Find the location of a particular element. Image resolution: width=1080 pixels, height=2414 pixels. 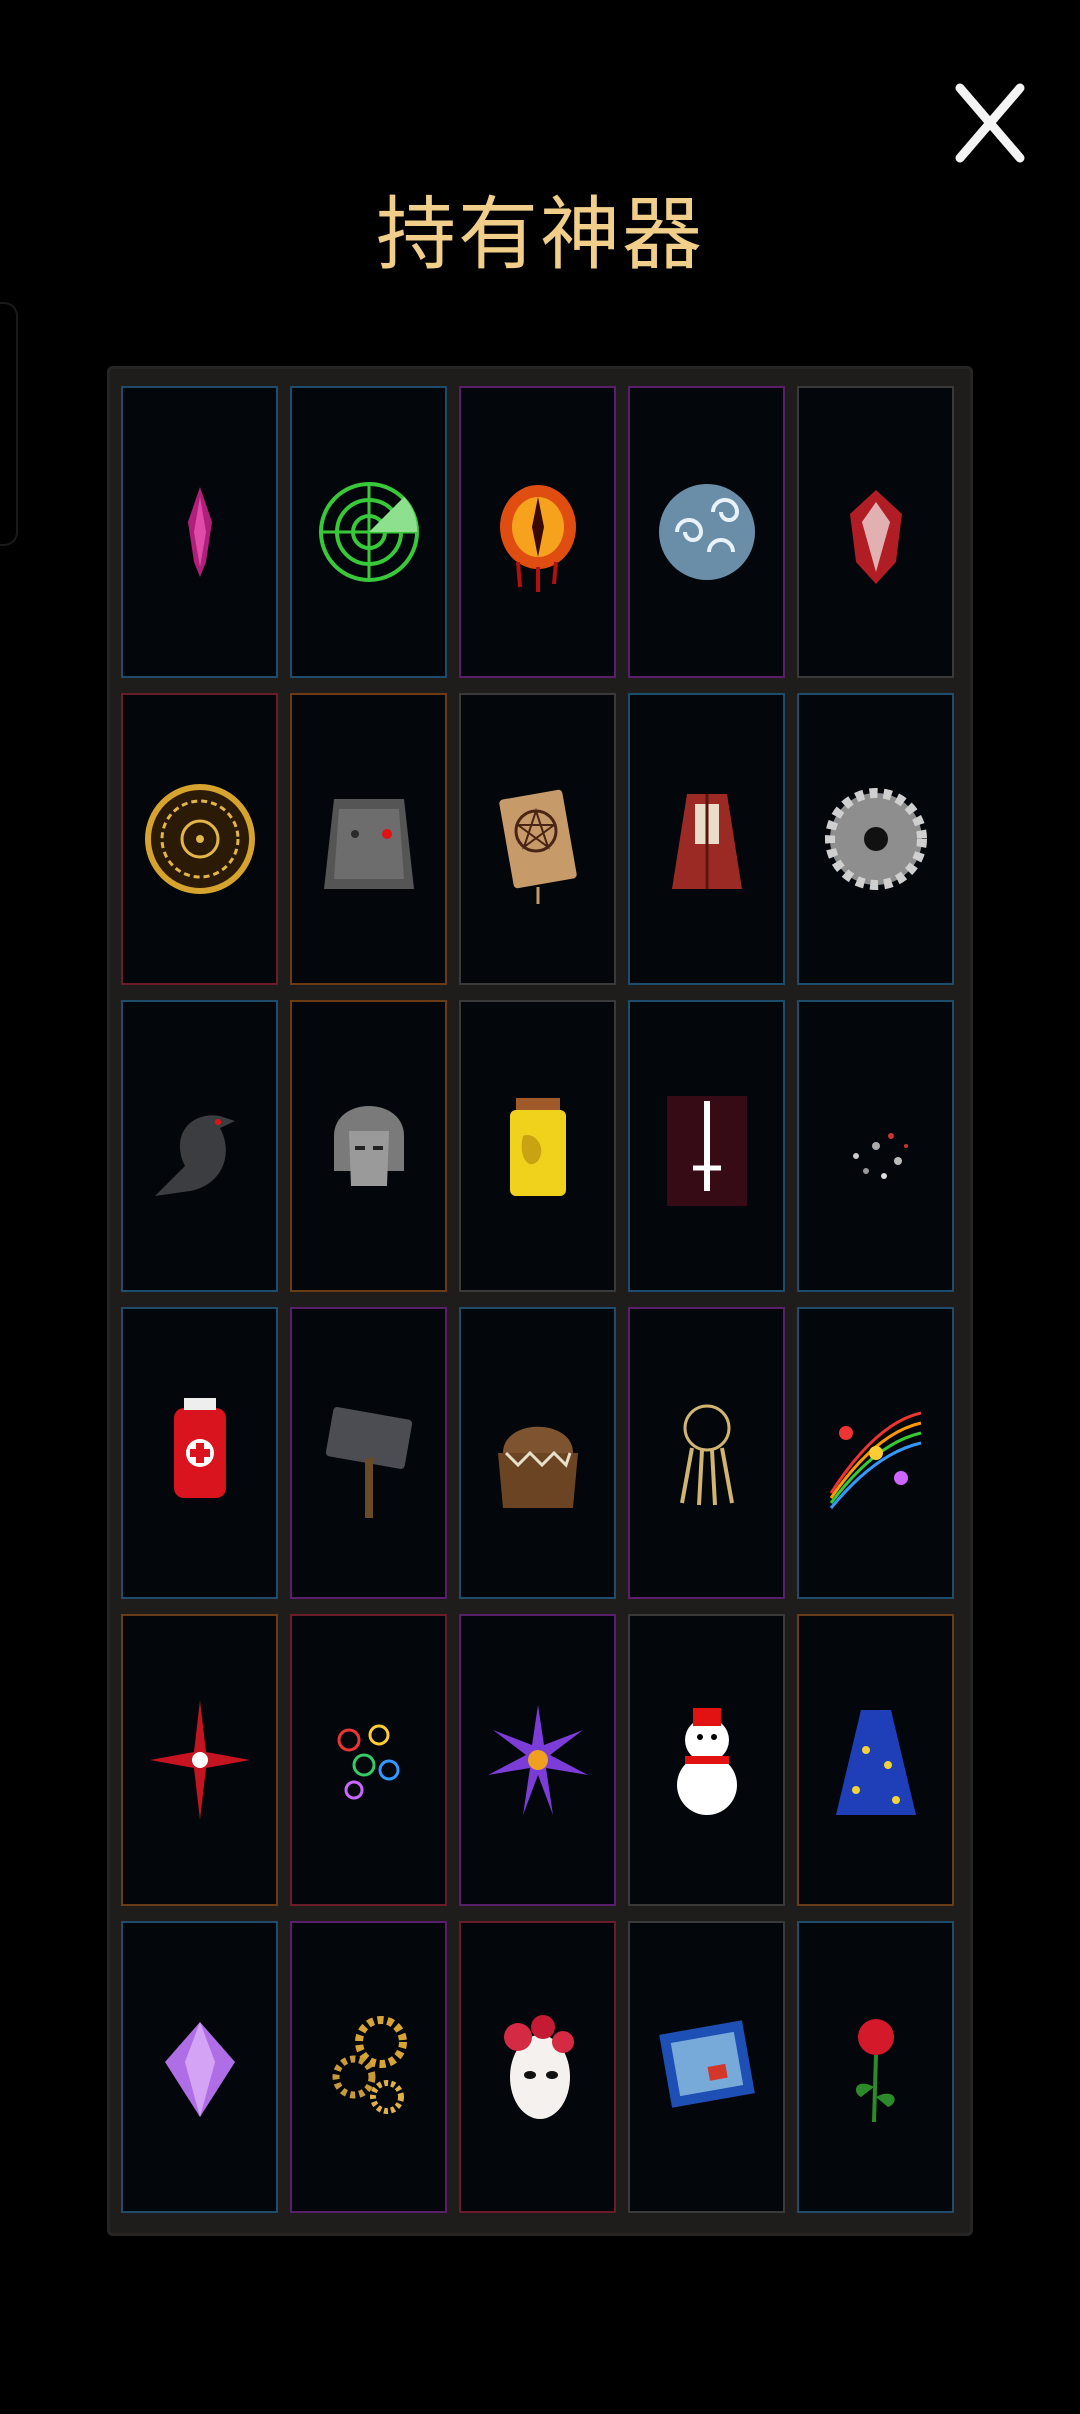

rose-mask-icon is located at coordinates (538, 2067).